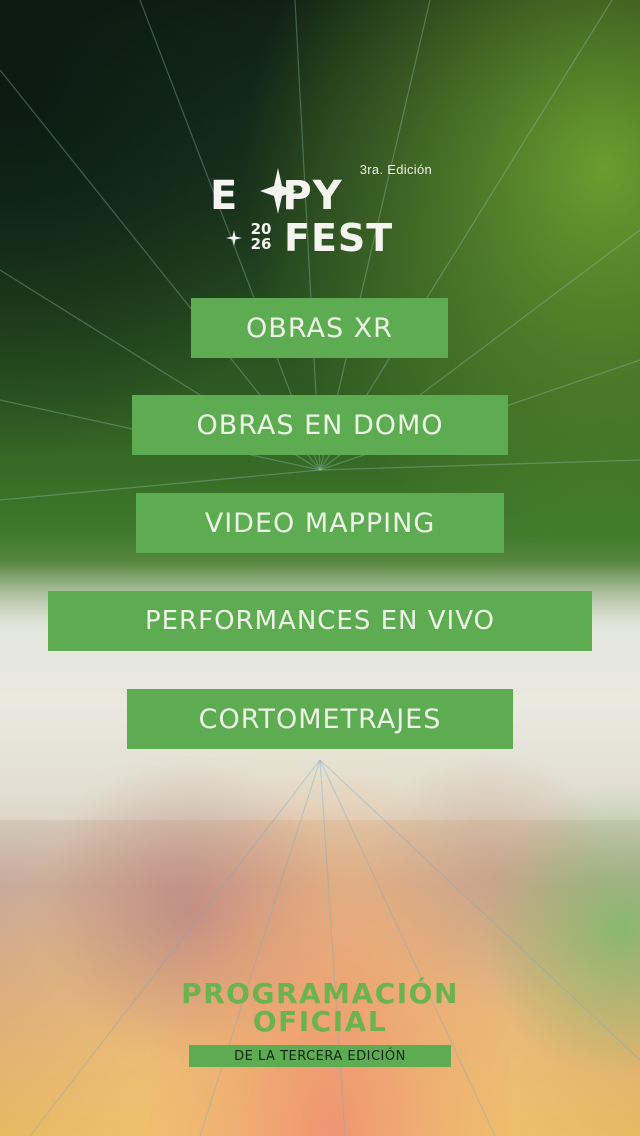 Image resolution: width=640 pixels, height=1136 pixels. What do you see at coordinates (234, 238) in the screenshot?
I see `sparkle-icon` at bounding box center [234, 238].